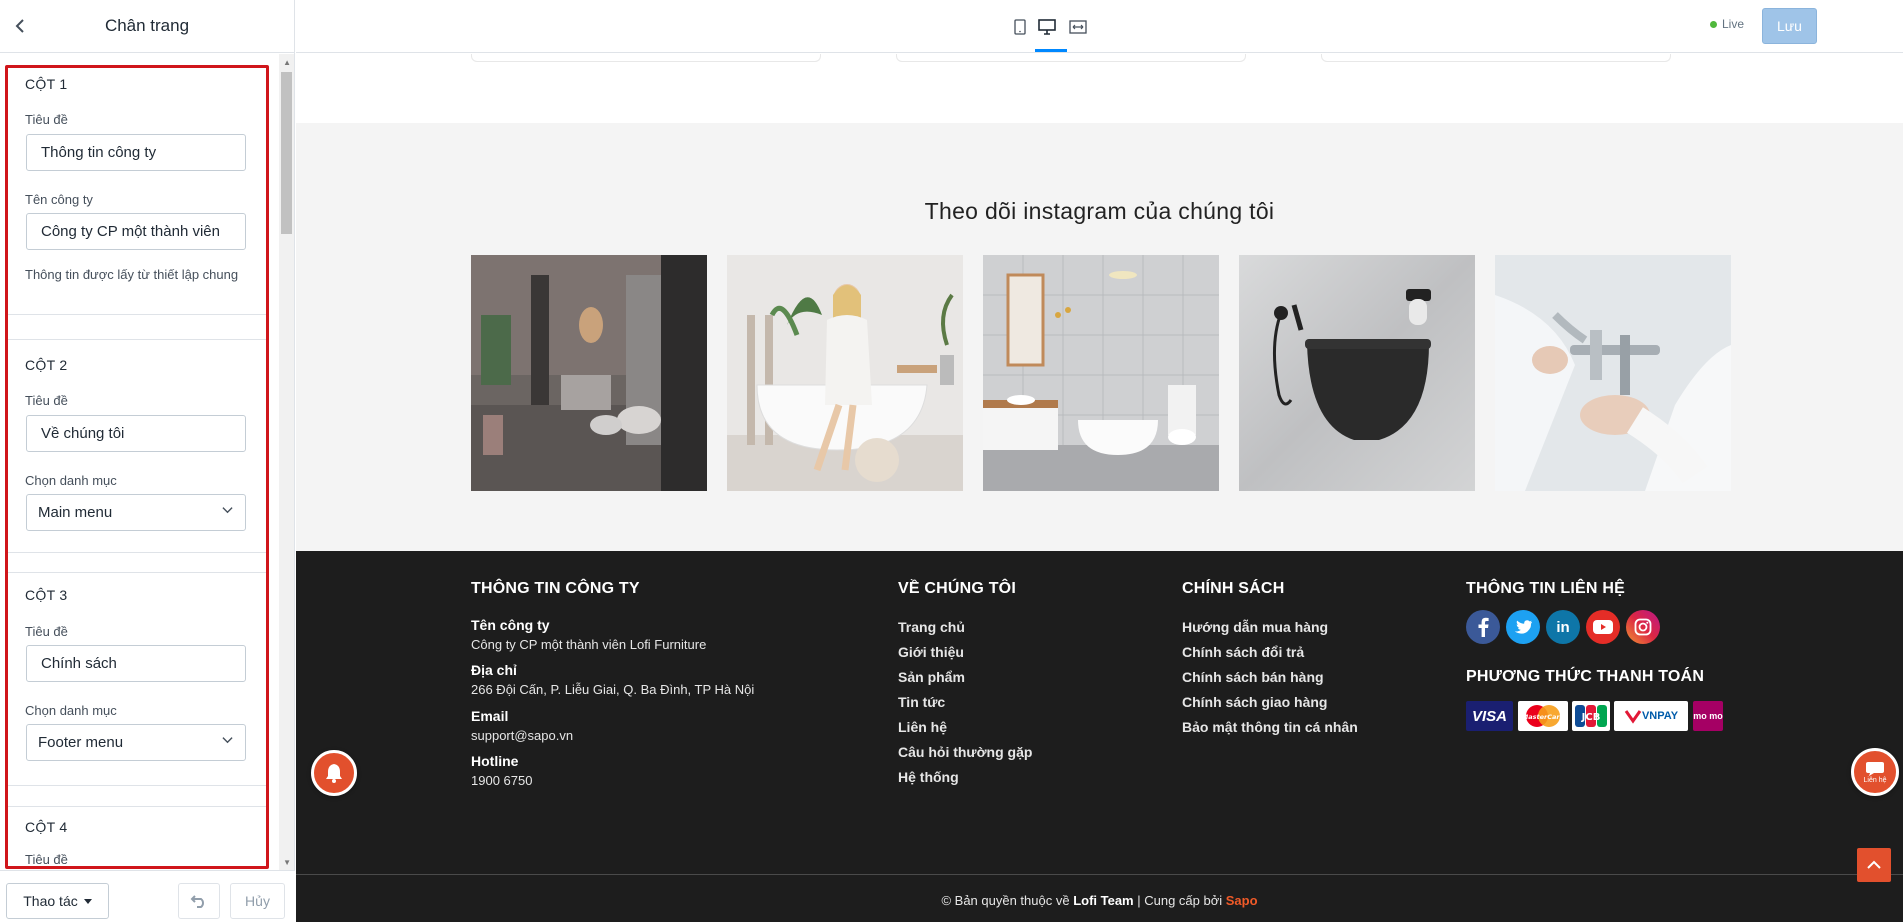 This screenshot has width=1903, height=922. What do you see at coordinates (1007, 900) in the screenshot?
I see `copyright-prefix: © Bản quyền thuộc về` at bounding box center [1007, 900].